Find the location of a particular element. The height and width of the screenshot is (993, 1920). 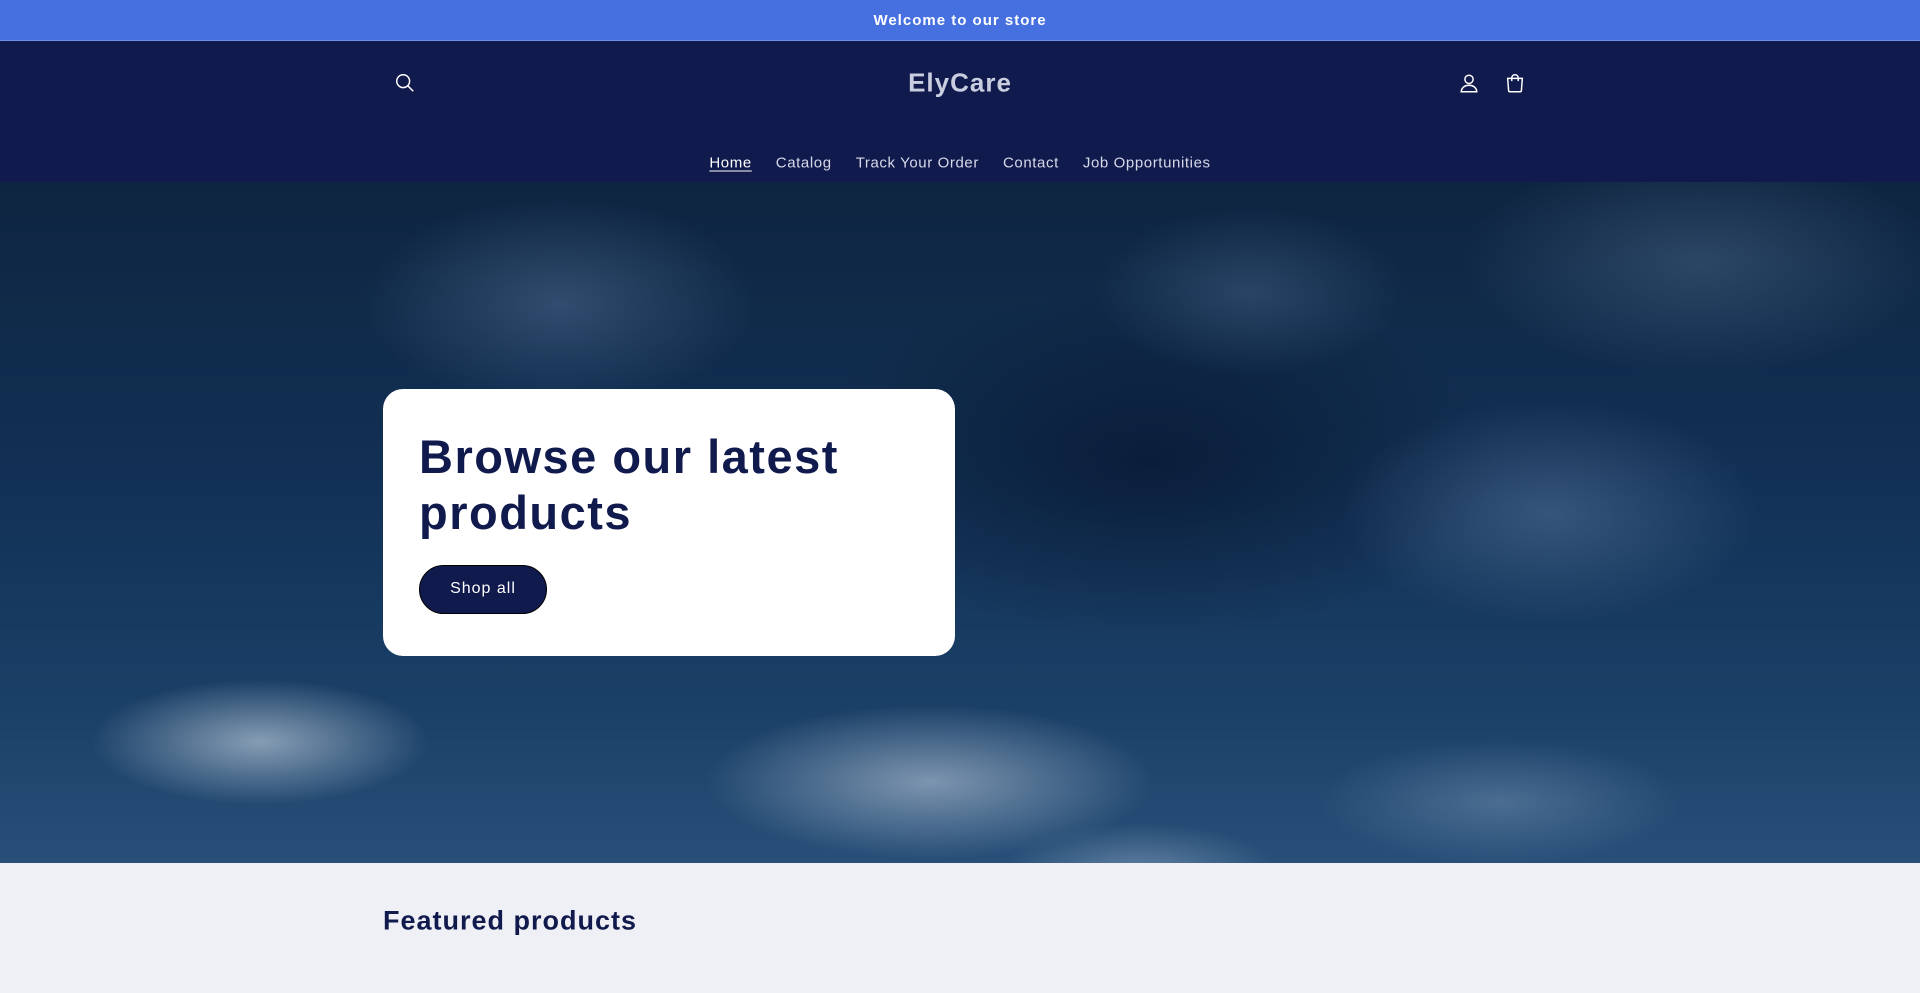

nav-label: Home is located at coordinates (730, 163).